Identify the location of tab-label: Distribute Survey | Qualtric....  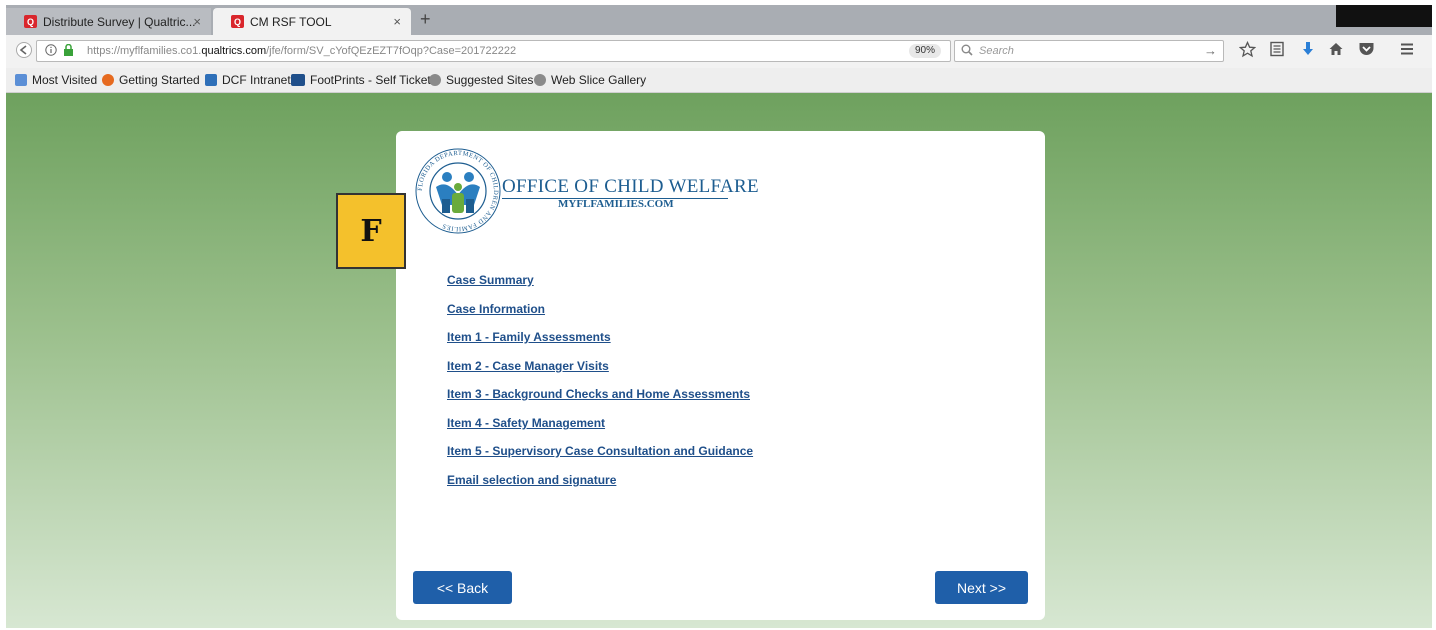
(119, 21).